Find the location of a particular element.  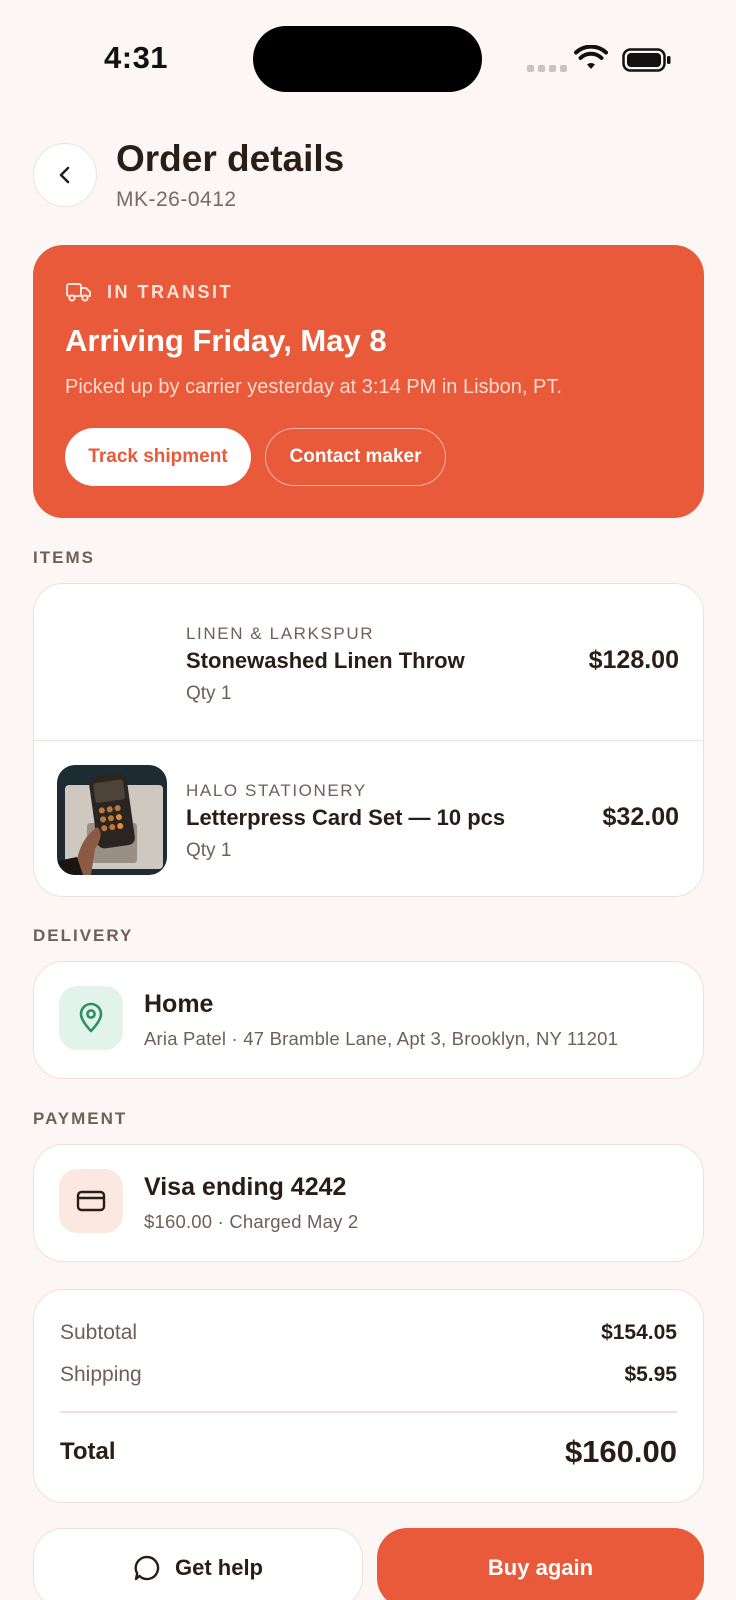

get-help-button: Get help is located at coordinates (198, 1564).